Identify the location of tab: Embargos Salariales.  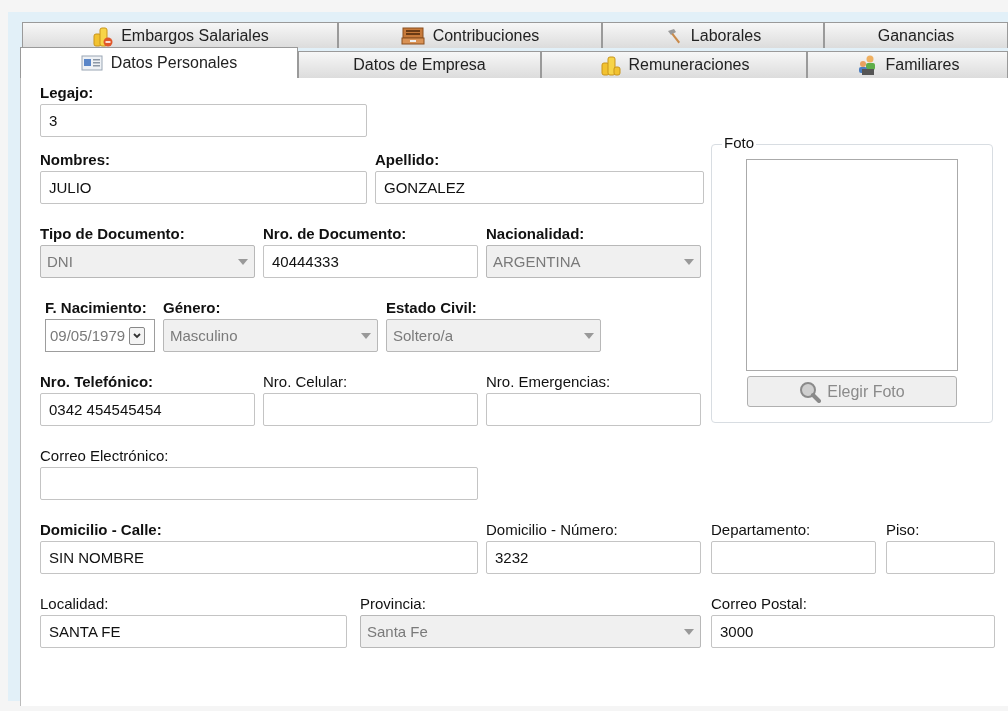
(180, 35).